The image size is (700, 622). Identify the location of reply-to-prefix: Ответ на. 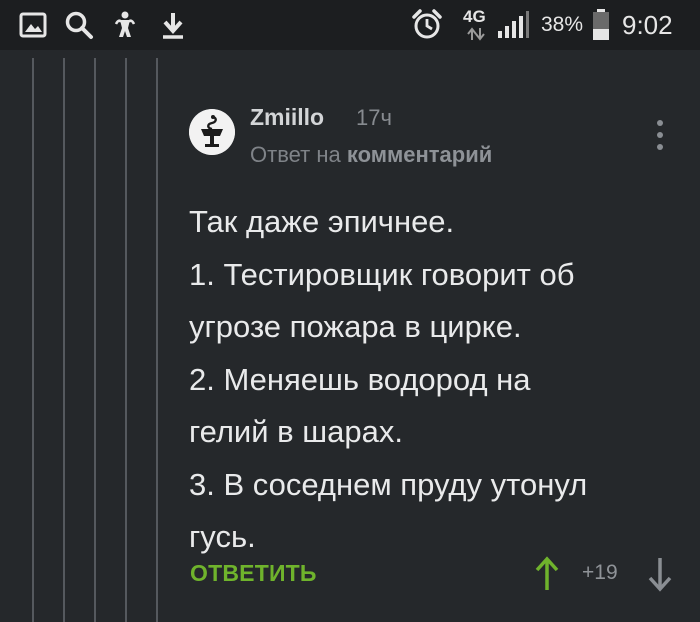
(295, 154).